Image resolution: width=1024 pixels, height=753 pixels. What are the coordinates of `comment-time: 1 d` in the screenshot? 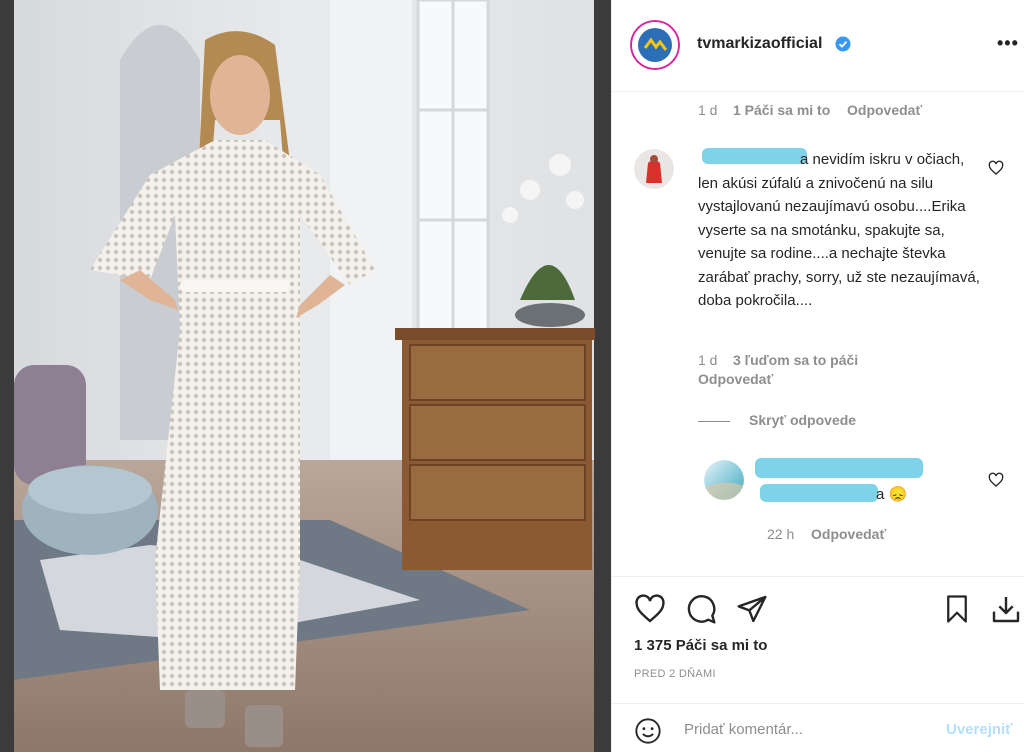 It's located at (707, 360).